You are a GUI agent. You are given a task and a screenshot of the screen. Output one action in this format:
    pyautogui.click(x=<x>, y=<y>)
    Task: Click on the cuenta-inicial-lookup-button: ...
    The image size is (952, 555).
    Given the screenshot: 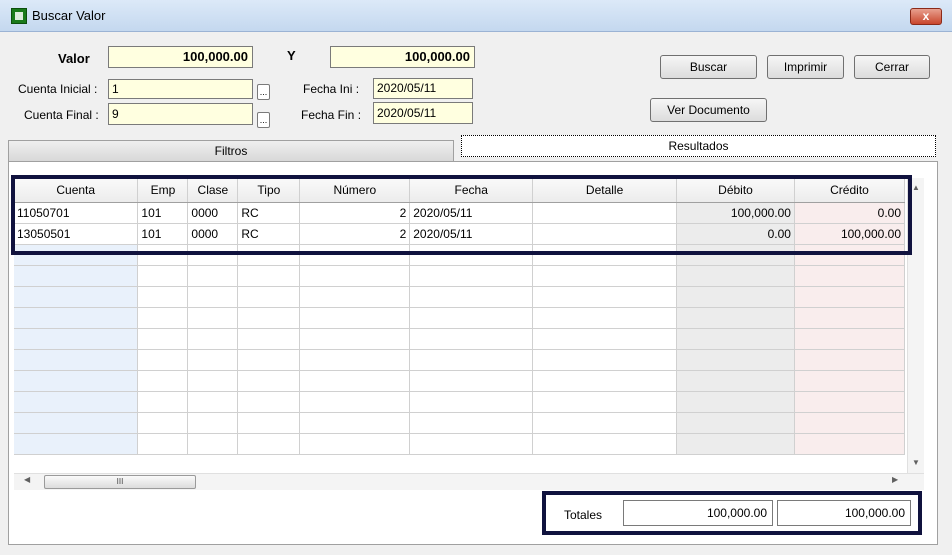 What is the action you would take?
    pyautogui.click(x=263, y=92)
    